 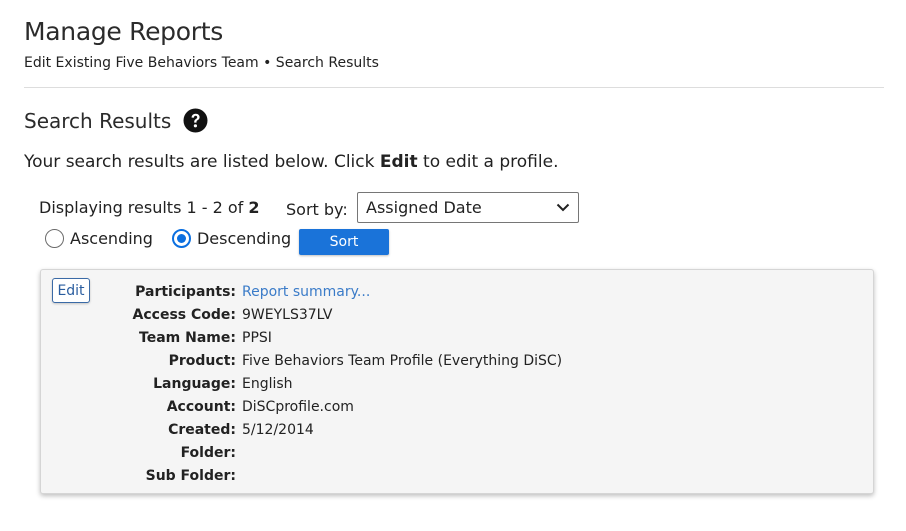 What do you see at coordinates (254, 207) in the screenshot?
I see `results-total: 2` at bounding box center [254, 207].